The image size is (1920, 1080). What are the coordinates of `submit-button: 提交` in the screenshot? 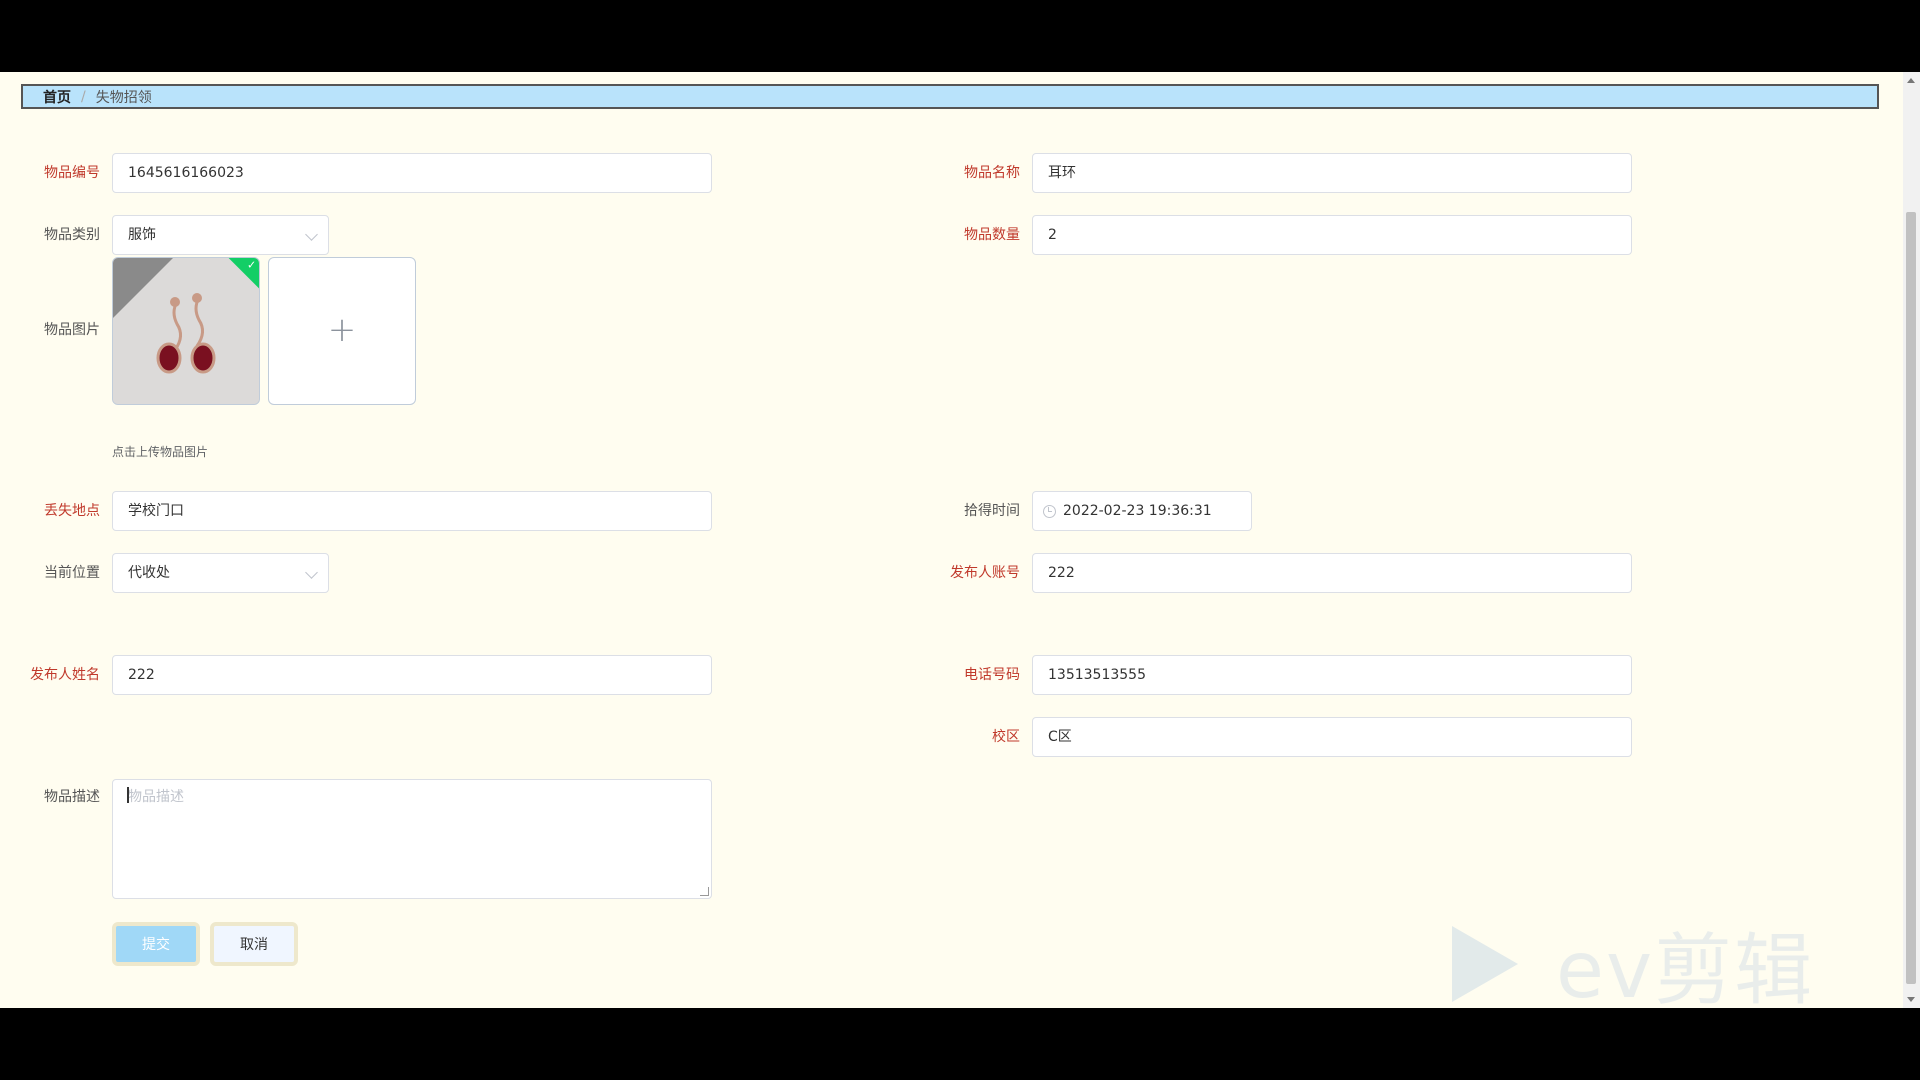 It's located at (156, 944).